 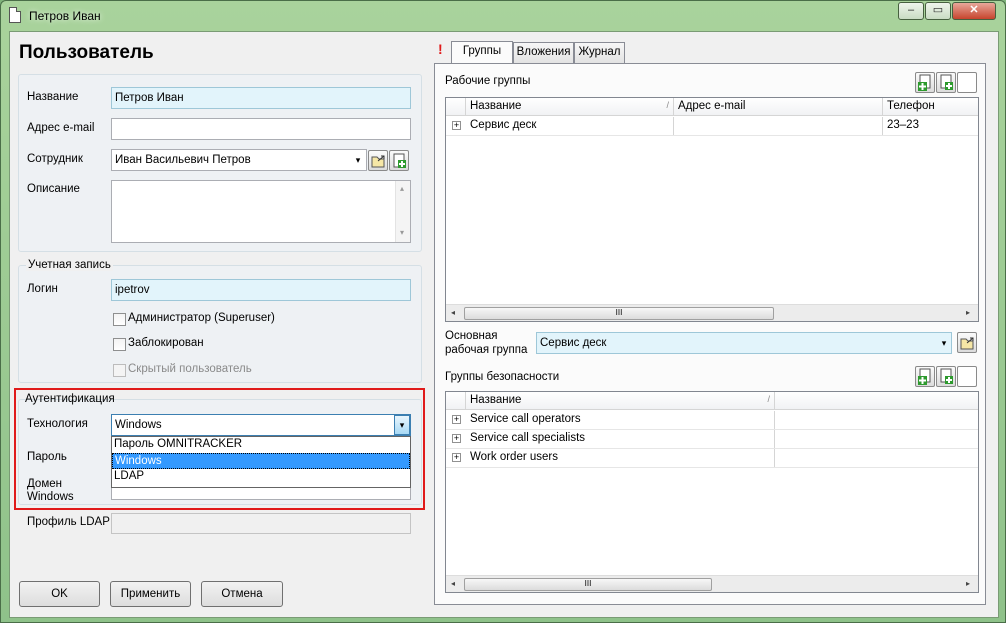 I want to click on table-row: + Сервис деск 23–23, so click(x=712, y=126).